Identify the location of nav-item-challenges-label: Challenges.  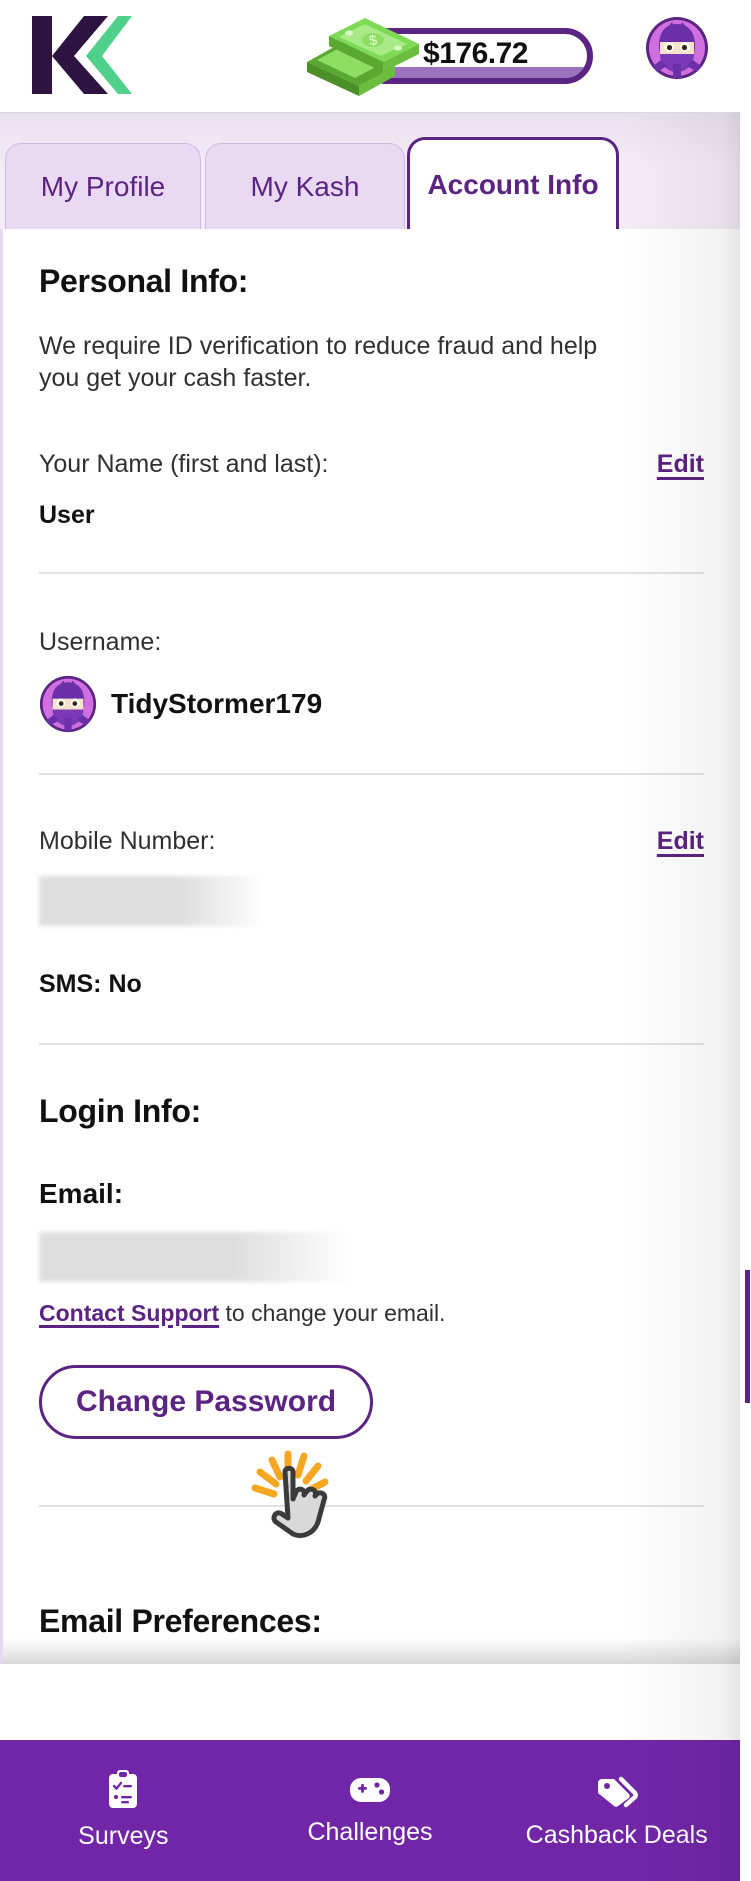
(370, 1832).